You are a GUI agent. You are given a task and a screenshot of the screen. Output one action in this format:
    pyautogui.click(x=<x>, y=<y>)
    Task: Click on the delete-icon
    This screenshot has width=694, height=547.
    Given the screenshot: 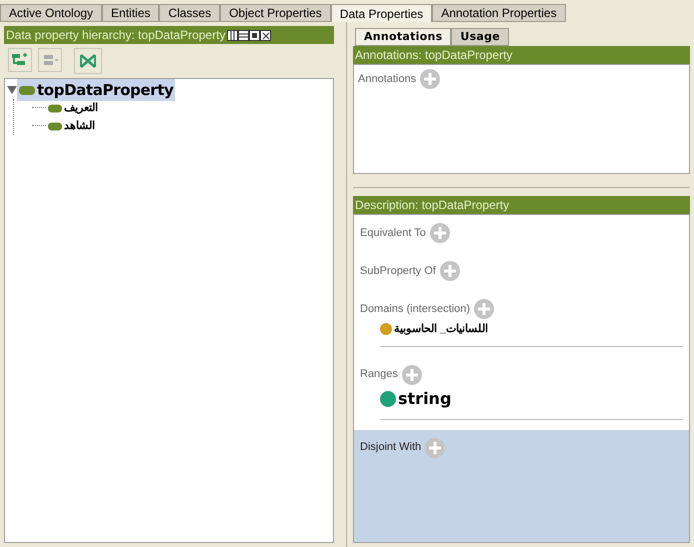 What is the action you would take?
    pyautogui.click(x=88, y=61)
    